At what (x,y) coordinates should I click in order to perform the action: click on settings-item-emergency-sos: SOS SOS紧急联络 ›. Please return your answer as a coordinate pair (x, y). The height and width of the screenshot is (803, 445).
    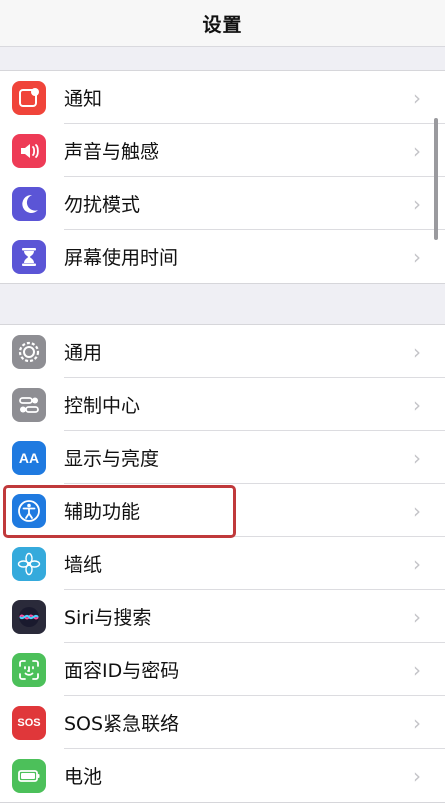
    Looking at the image, I should click on (222, 722).